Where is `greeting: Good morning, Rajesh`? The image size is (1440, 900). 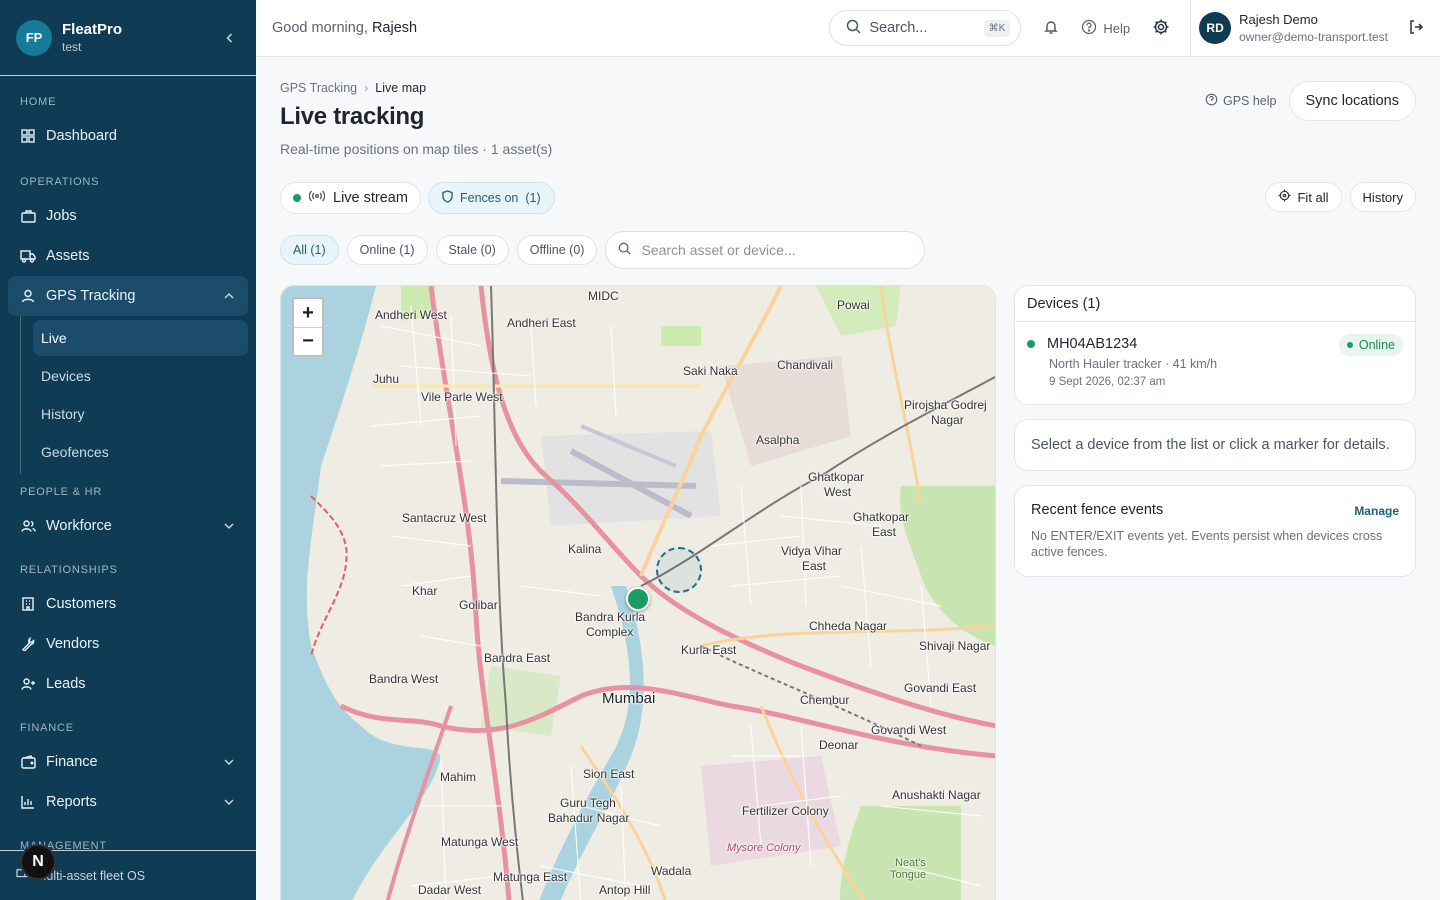 greeting: Good morning, Rajesh is located at coordinates (550, 28).